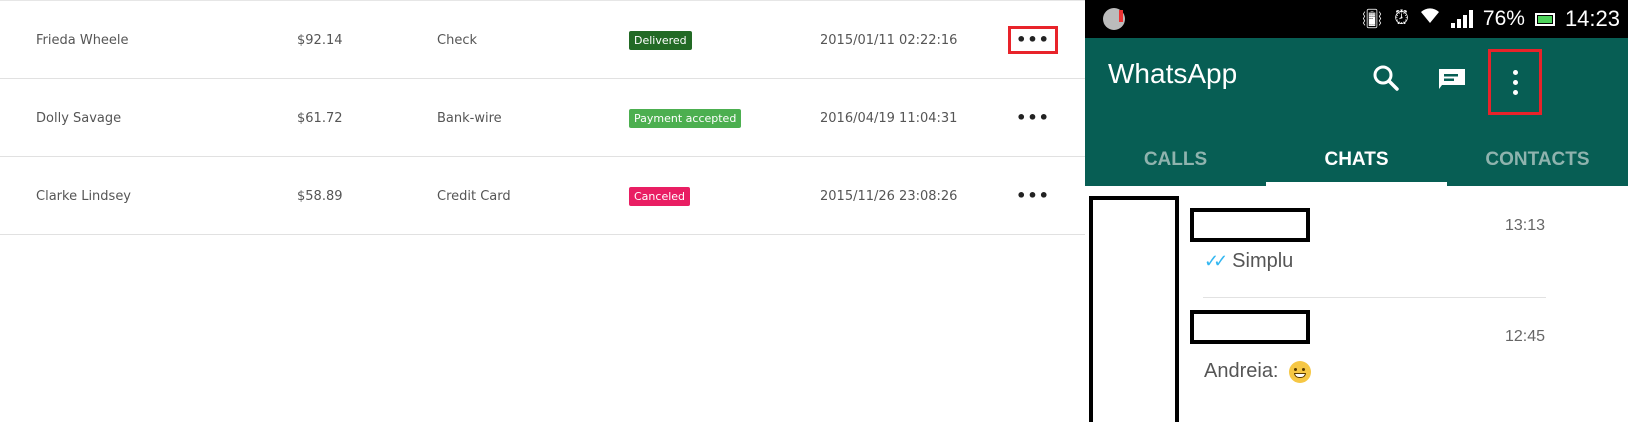 This screenshot has height=423, width=1628. I want to click on customer-name: Clarke Lindsey, so click(84, 196).